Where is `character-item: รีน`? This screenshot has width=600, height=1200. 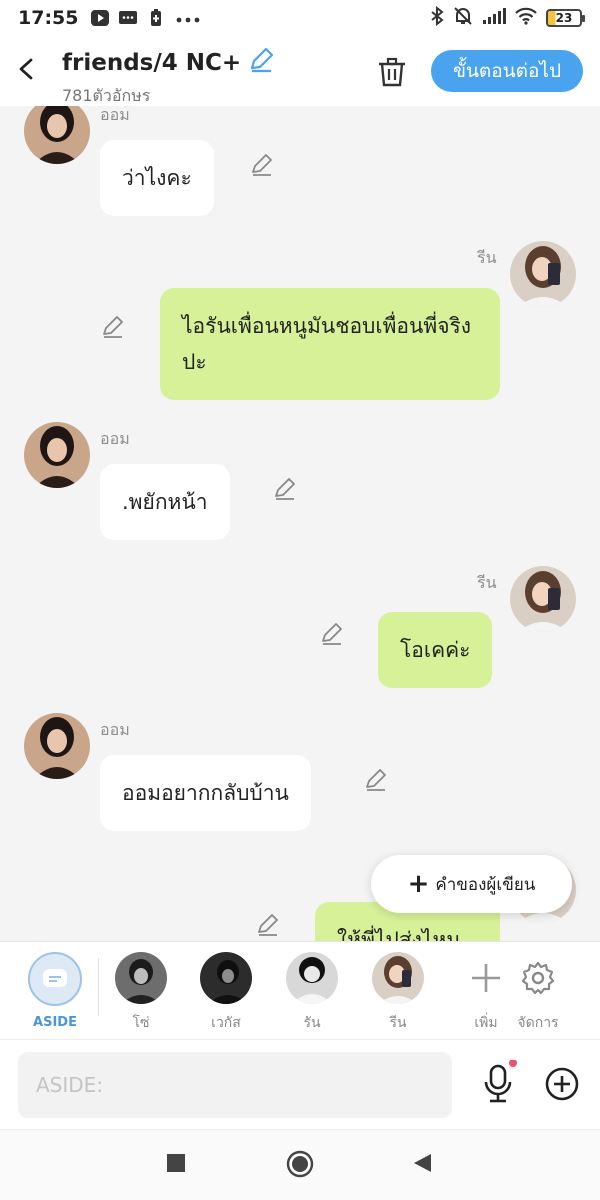 character-item: รีน is located at coordinates (398, 993).